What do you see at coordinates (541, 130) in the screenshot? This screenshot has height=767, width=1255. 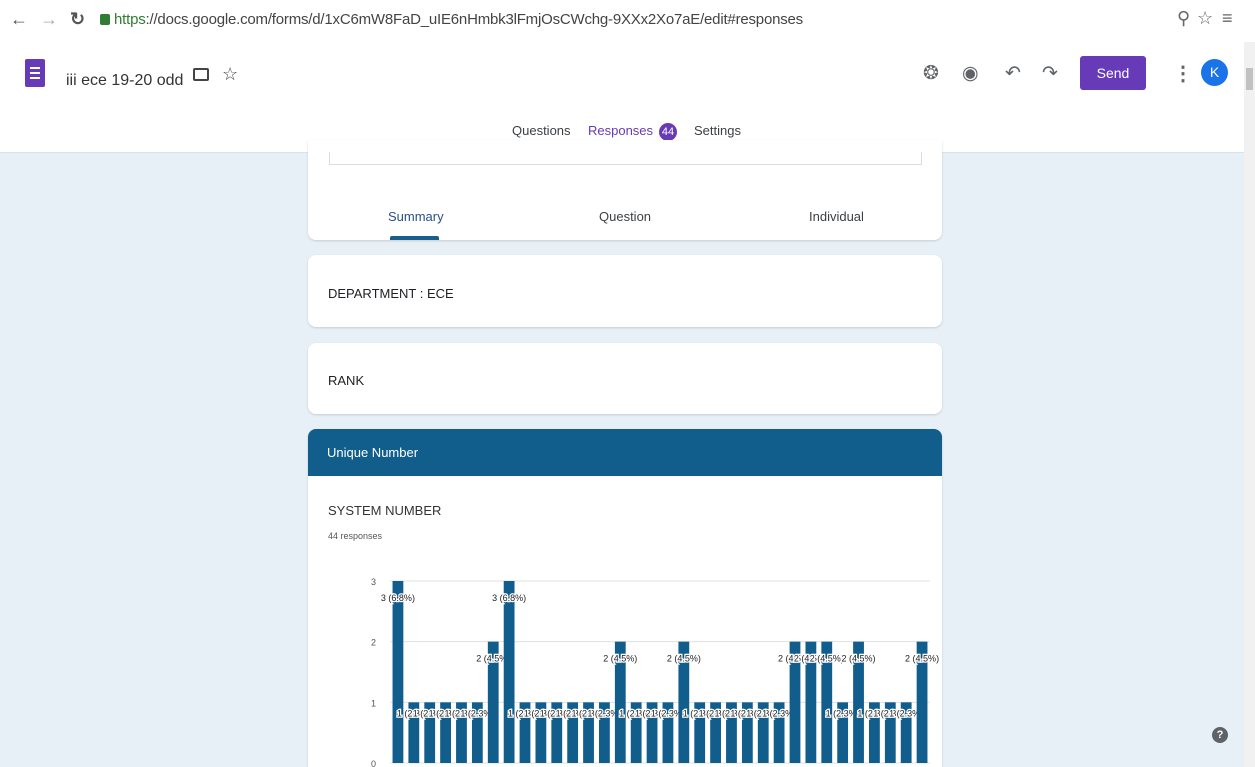 I see `tab-questions: Questions` at bounding box center [541, 130].